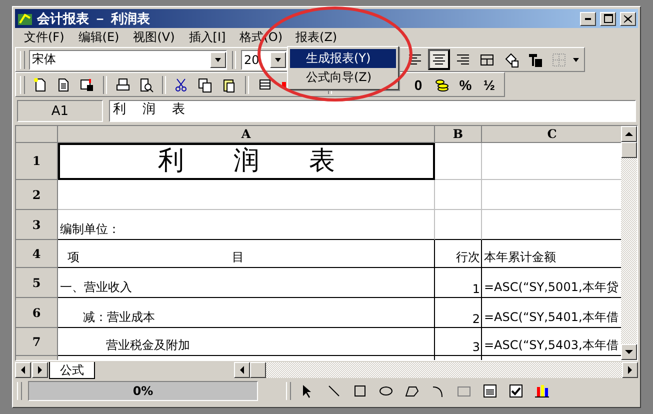 This screenshot has width=653, height=414. I want to click on toolbar-button: %, so click(465, 84).